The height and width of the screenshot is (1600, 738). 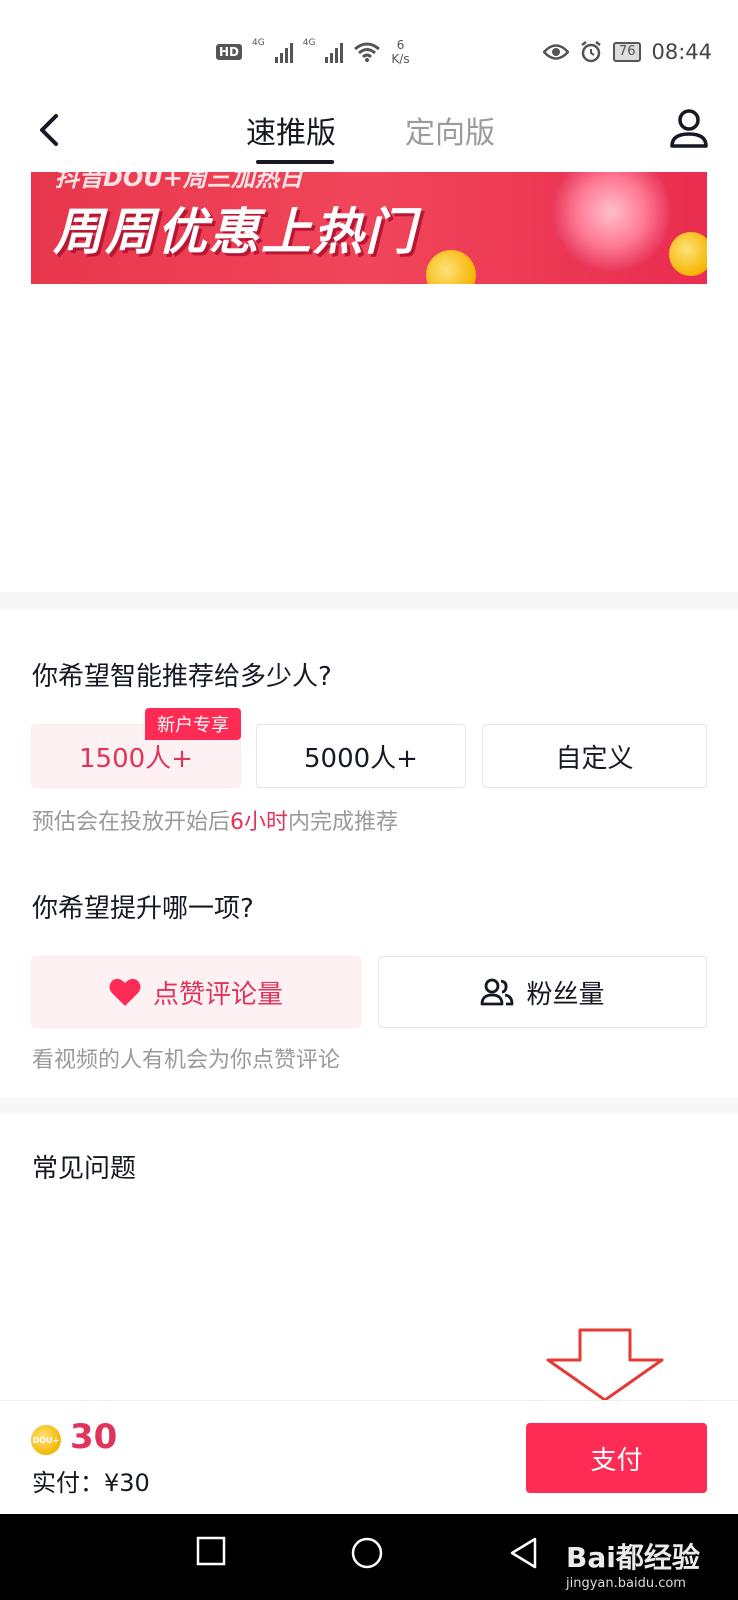 What do you see at coordinates (343, 822) in the screenshot?
I see `hint-text: 内完成推荐` at bounding box center [343, 822].